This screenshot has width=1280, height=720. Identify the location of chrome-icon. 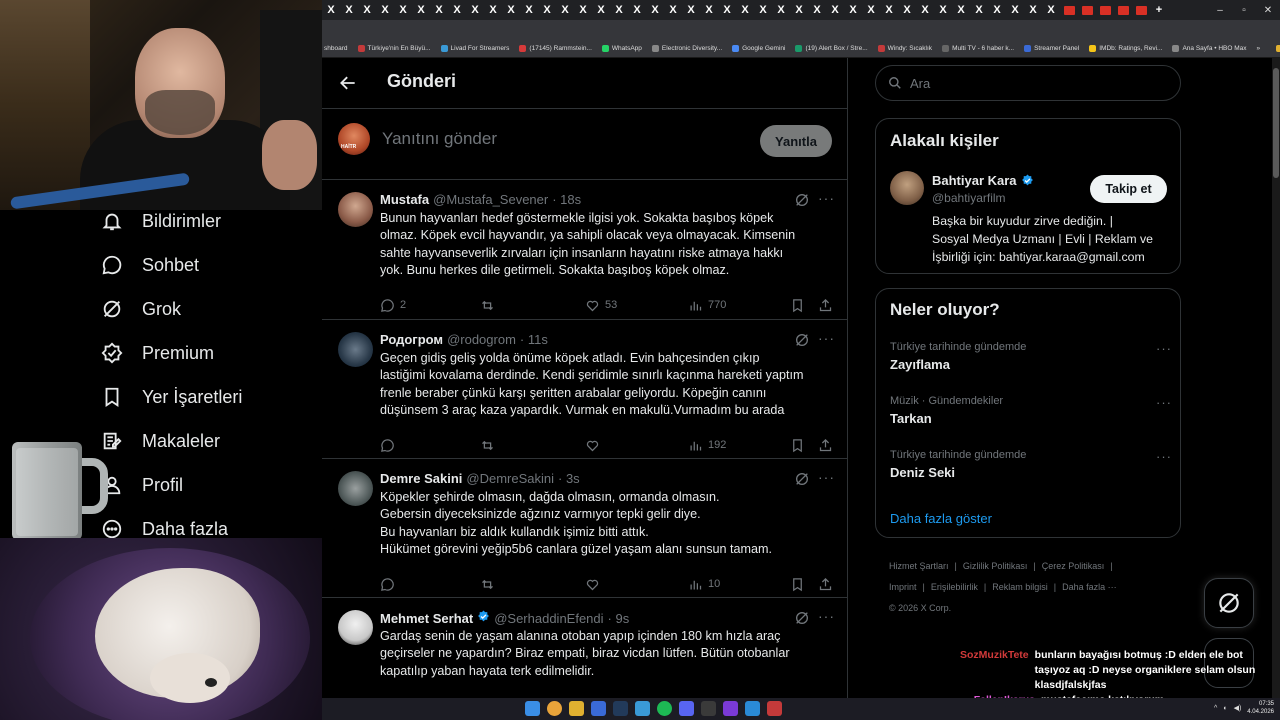
(554, 708).